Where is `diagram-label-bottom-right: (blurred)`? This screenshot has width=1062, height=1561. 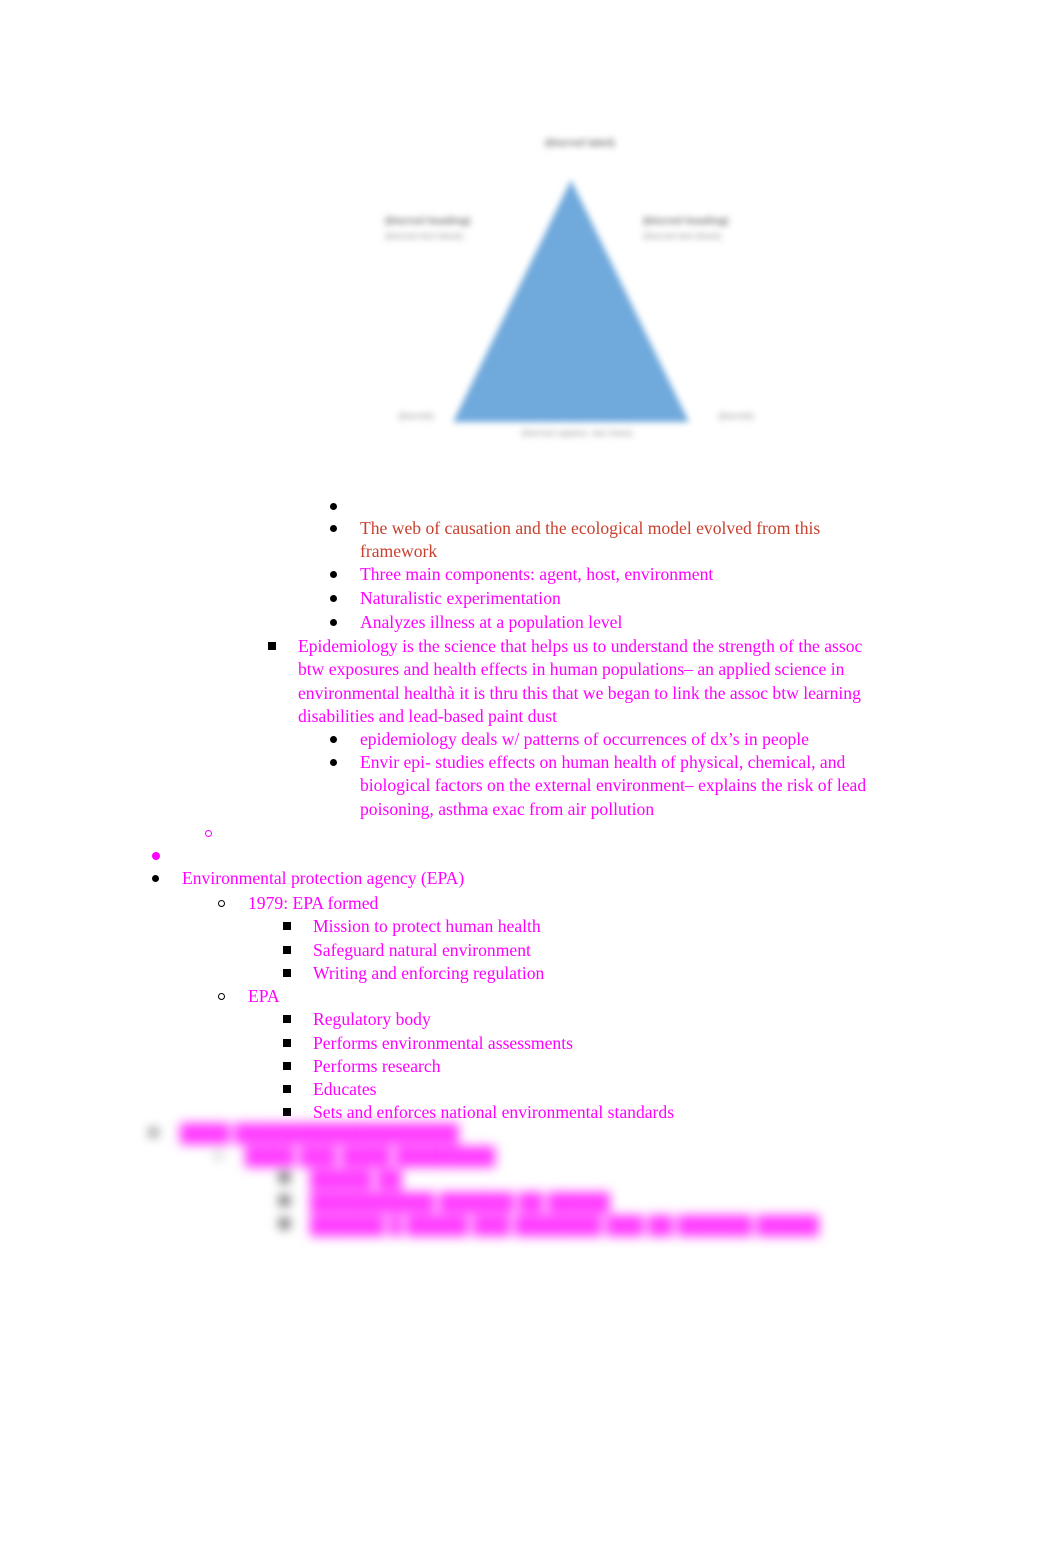
diagram-label-bottom-right: (blurred) is located at coordinates (736, 416).